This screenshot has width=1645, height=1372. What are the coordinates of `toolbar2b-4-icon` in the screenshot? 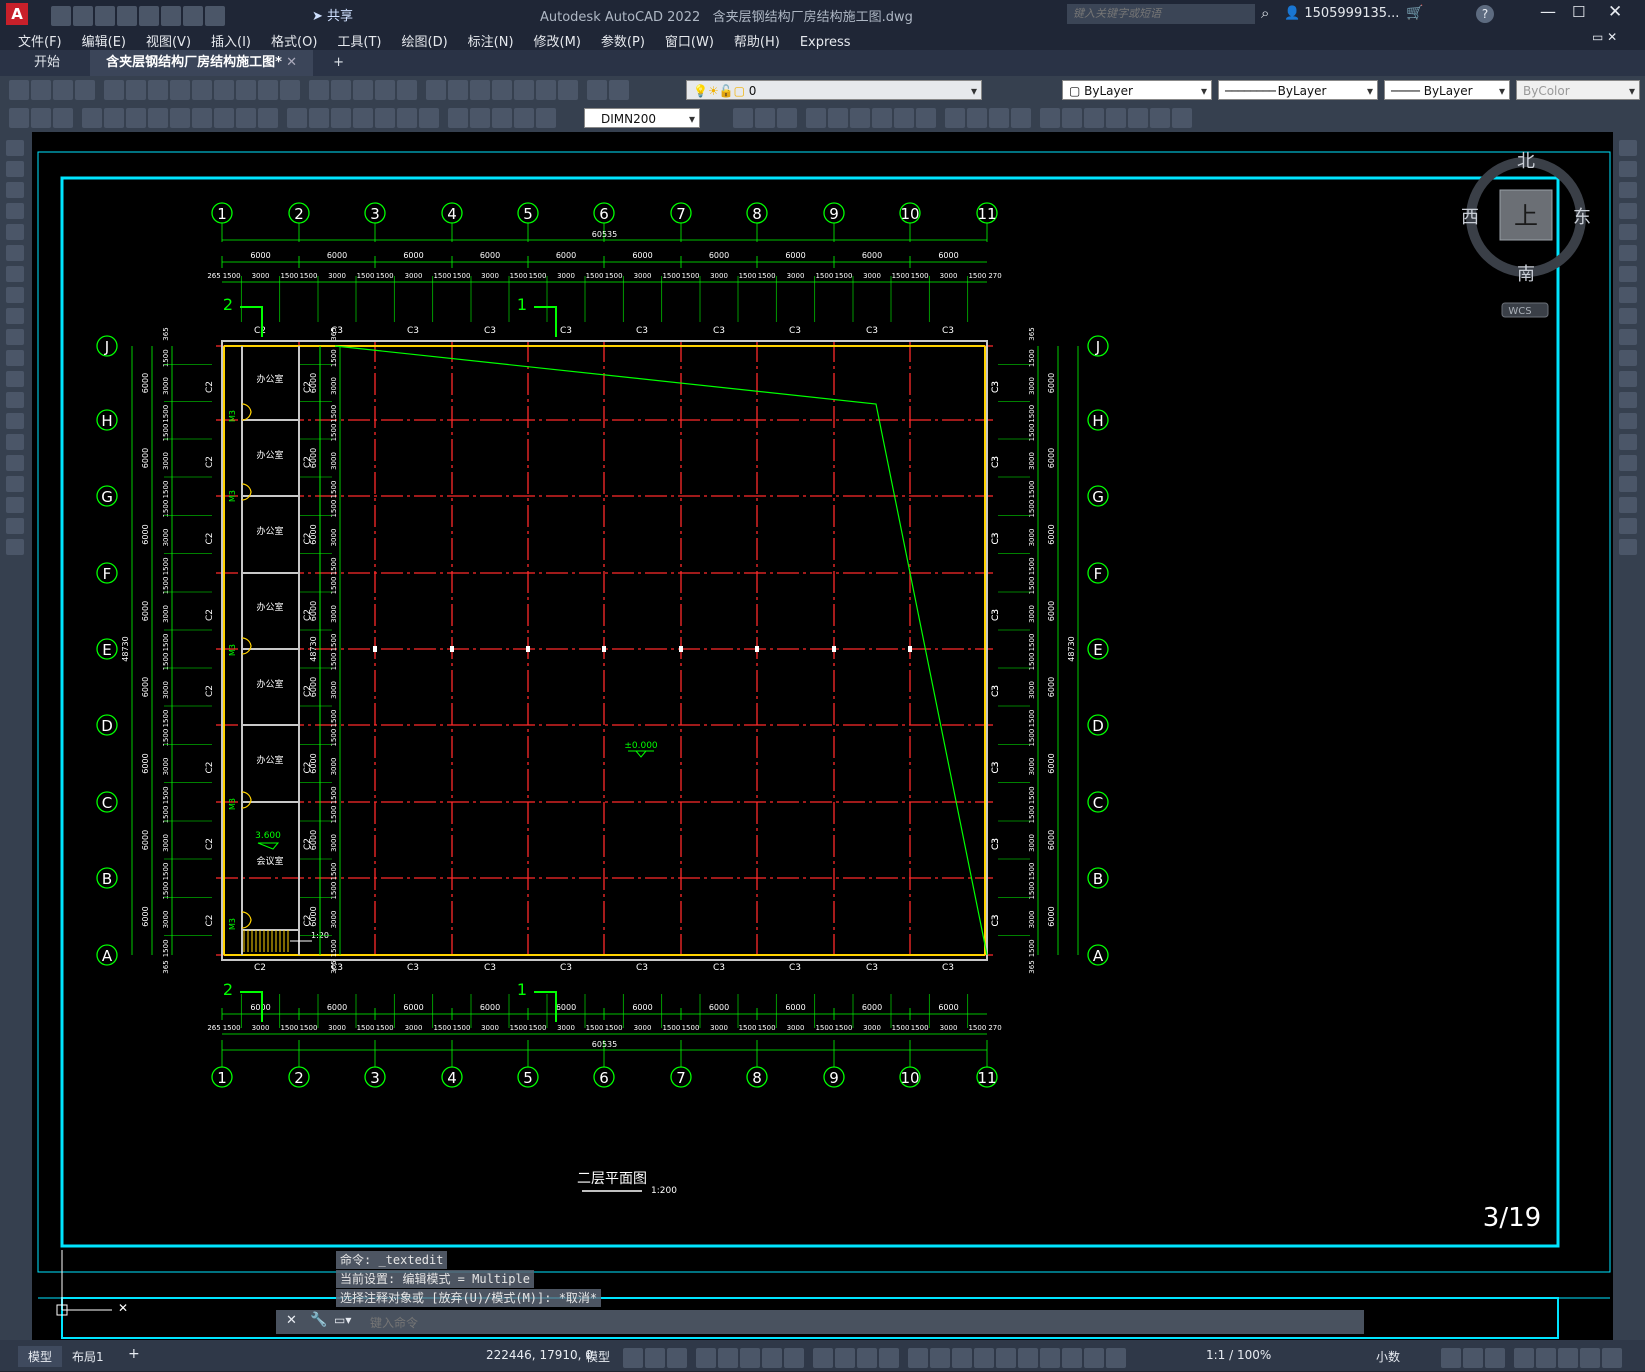 It's located at (838, 118).